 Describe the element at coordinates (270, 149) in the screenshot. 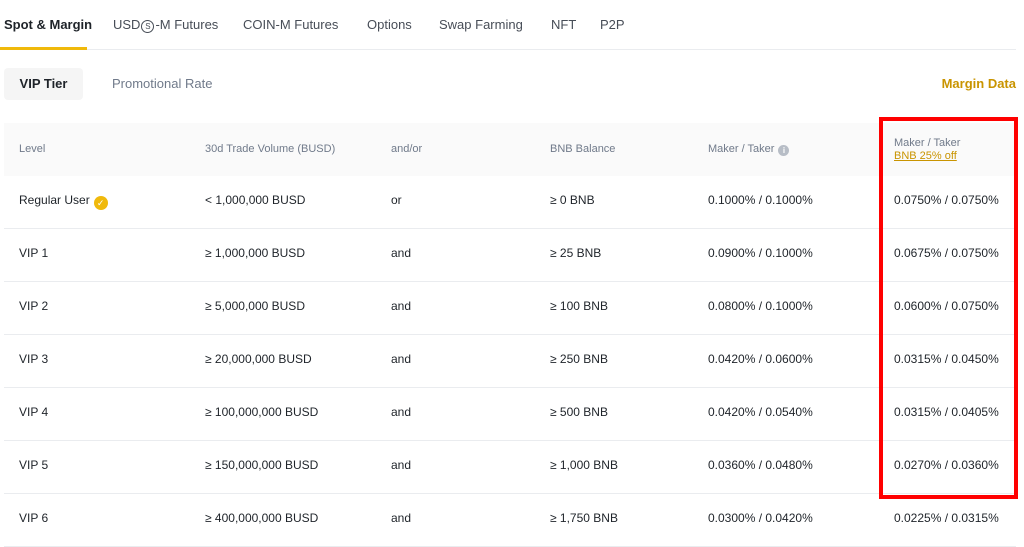

I see `col-header-volume: 30d Trade Volume (BUSD)` at that location.